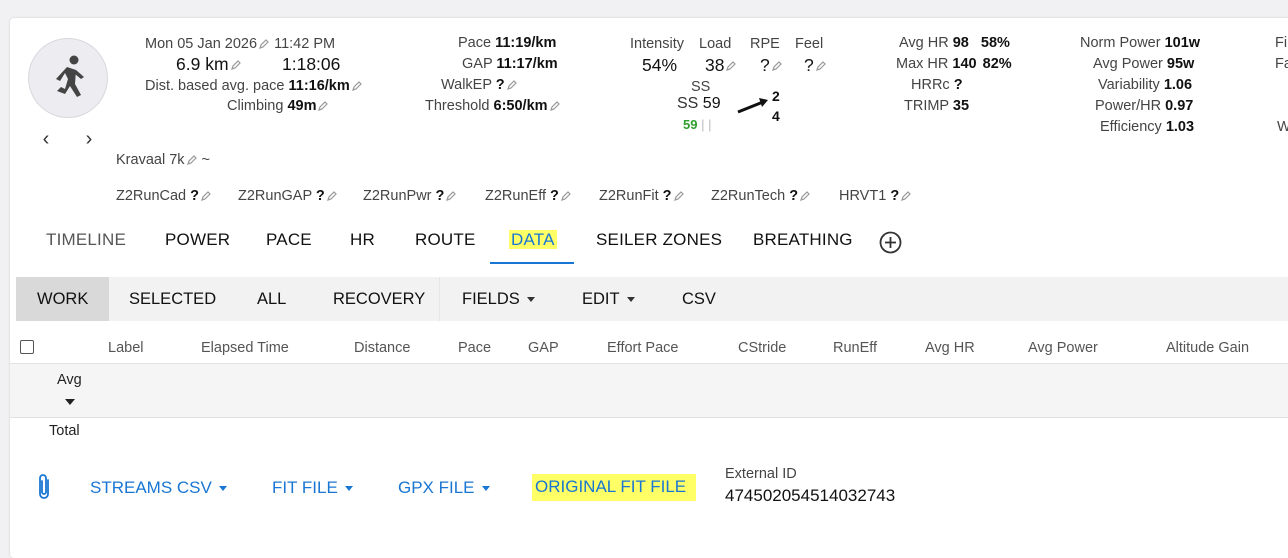  I want to click on distance-value: 6.9 km, so click(209, 64).